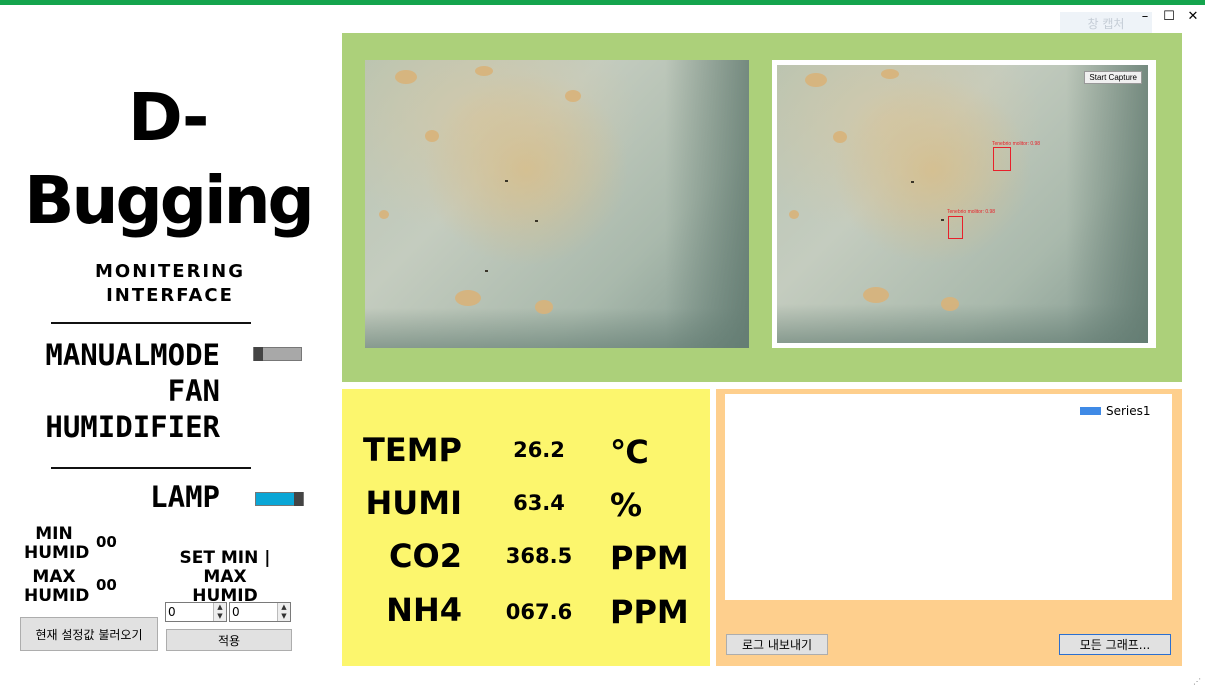  Describe the element at coordinates (169, 200) in the screenshot. I see `logo-title-line2: Bugging` at that location.